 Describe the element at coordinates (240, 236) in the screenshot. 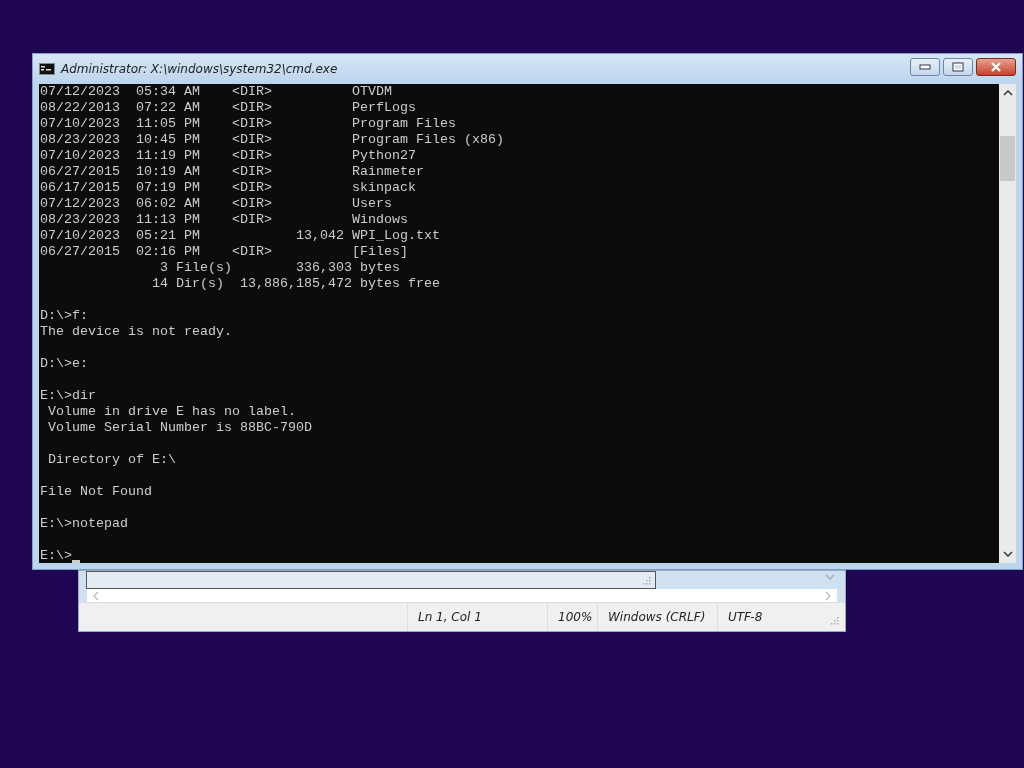

I see `console-line: 07/10/2023 05:21 PM 13,042 WPI_Log.txt` at that location.